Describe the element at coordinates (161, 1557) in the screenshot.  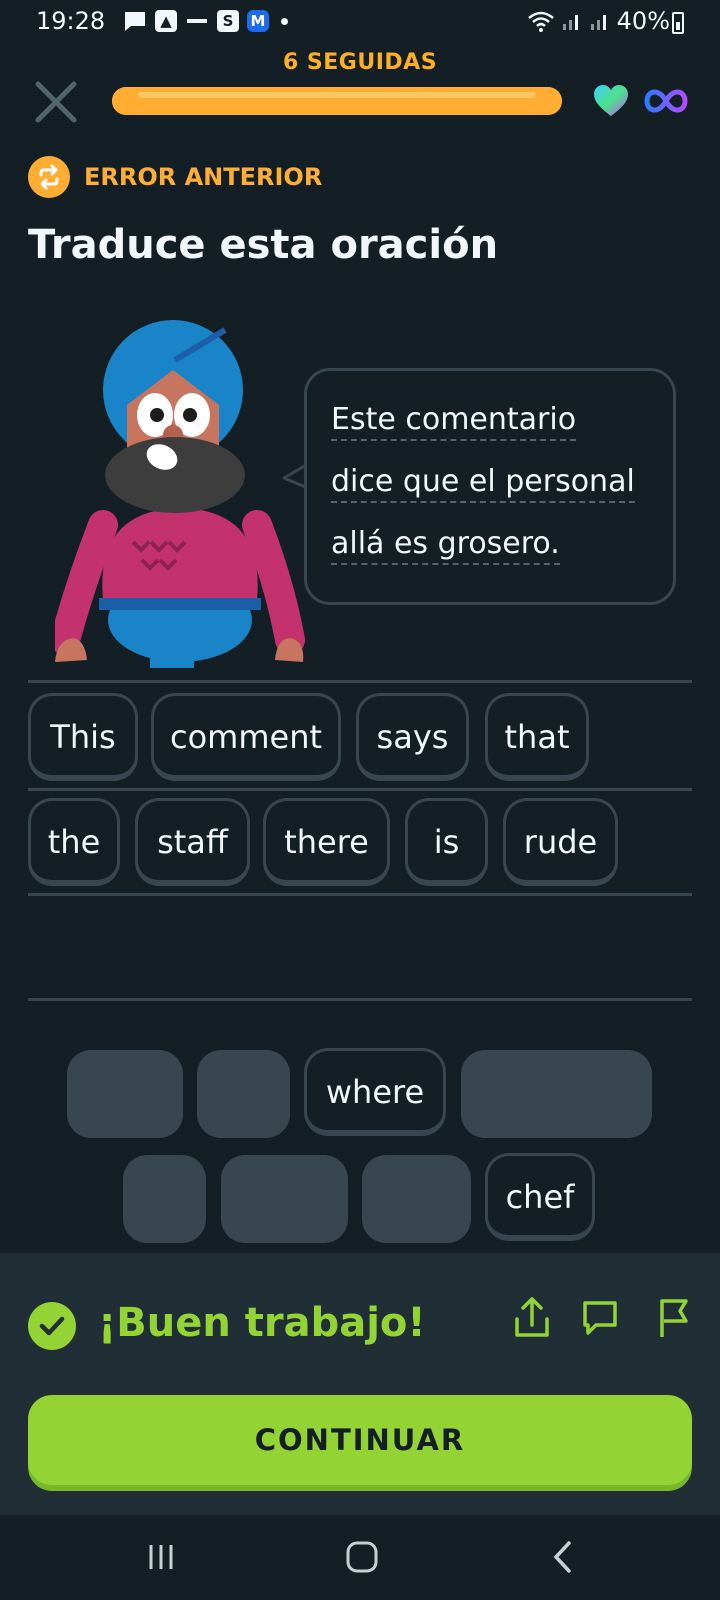
I see `recent-apps-icon` at that location.